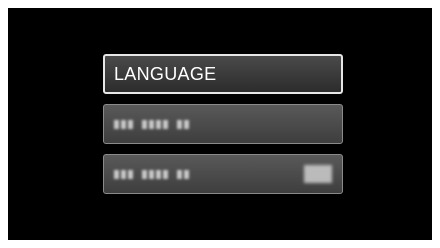 Image resolution: width=440 pixels, height=248 pixels. I want to click on menu-item-label: LANGUAGE, so click(165, 74).